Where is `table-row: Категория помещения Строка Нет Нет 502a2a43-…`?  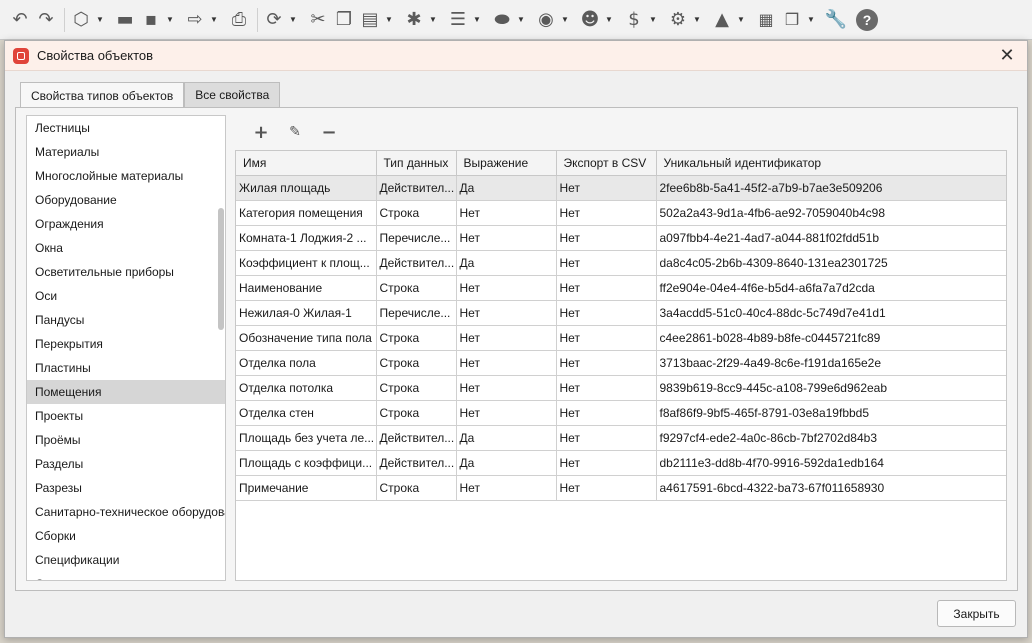 table-row: Категория помещения Строка Нет Нет 502a2a43-… is located at coordinates (621, 213).